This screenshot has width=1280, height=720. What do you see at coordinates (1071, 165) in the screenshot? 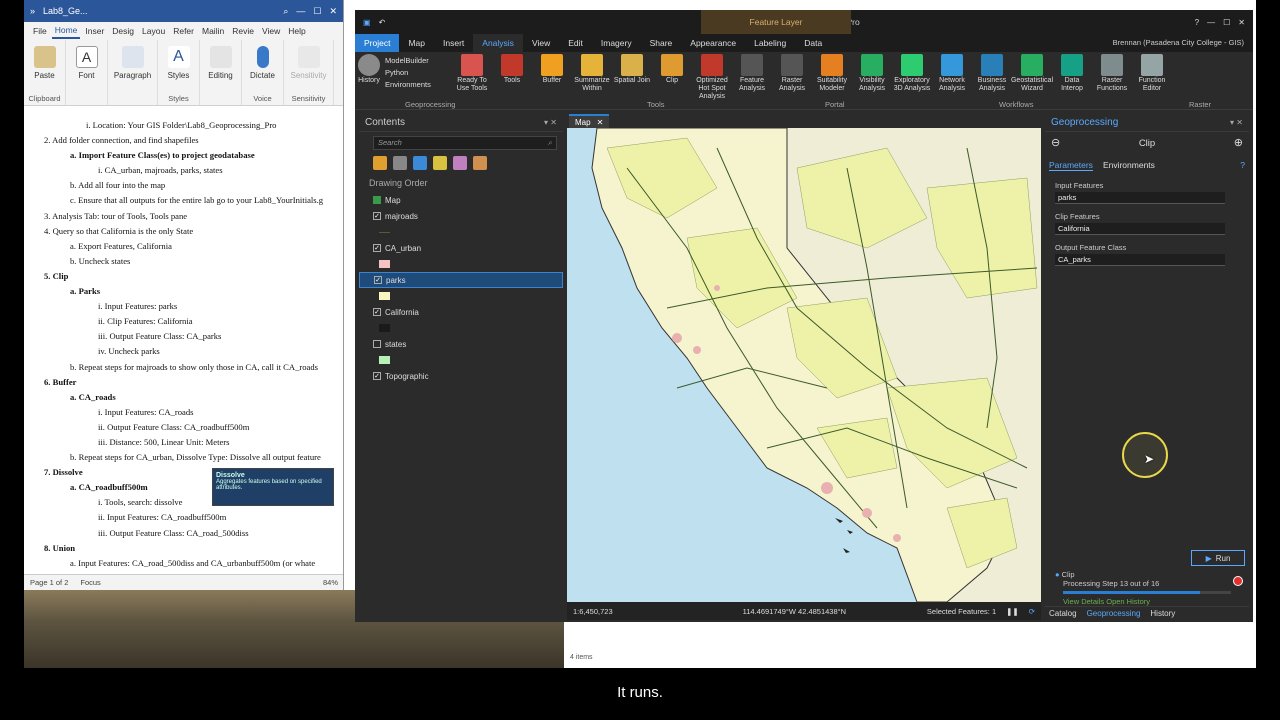
I see `tab-parameters: Parameters` at bounding box center [1071, 165].